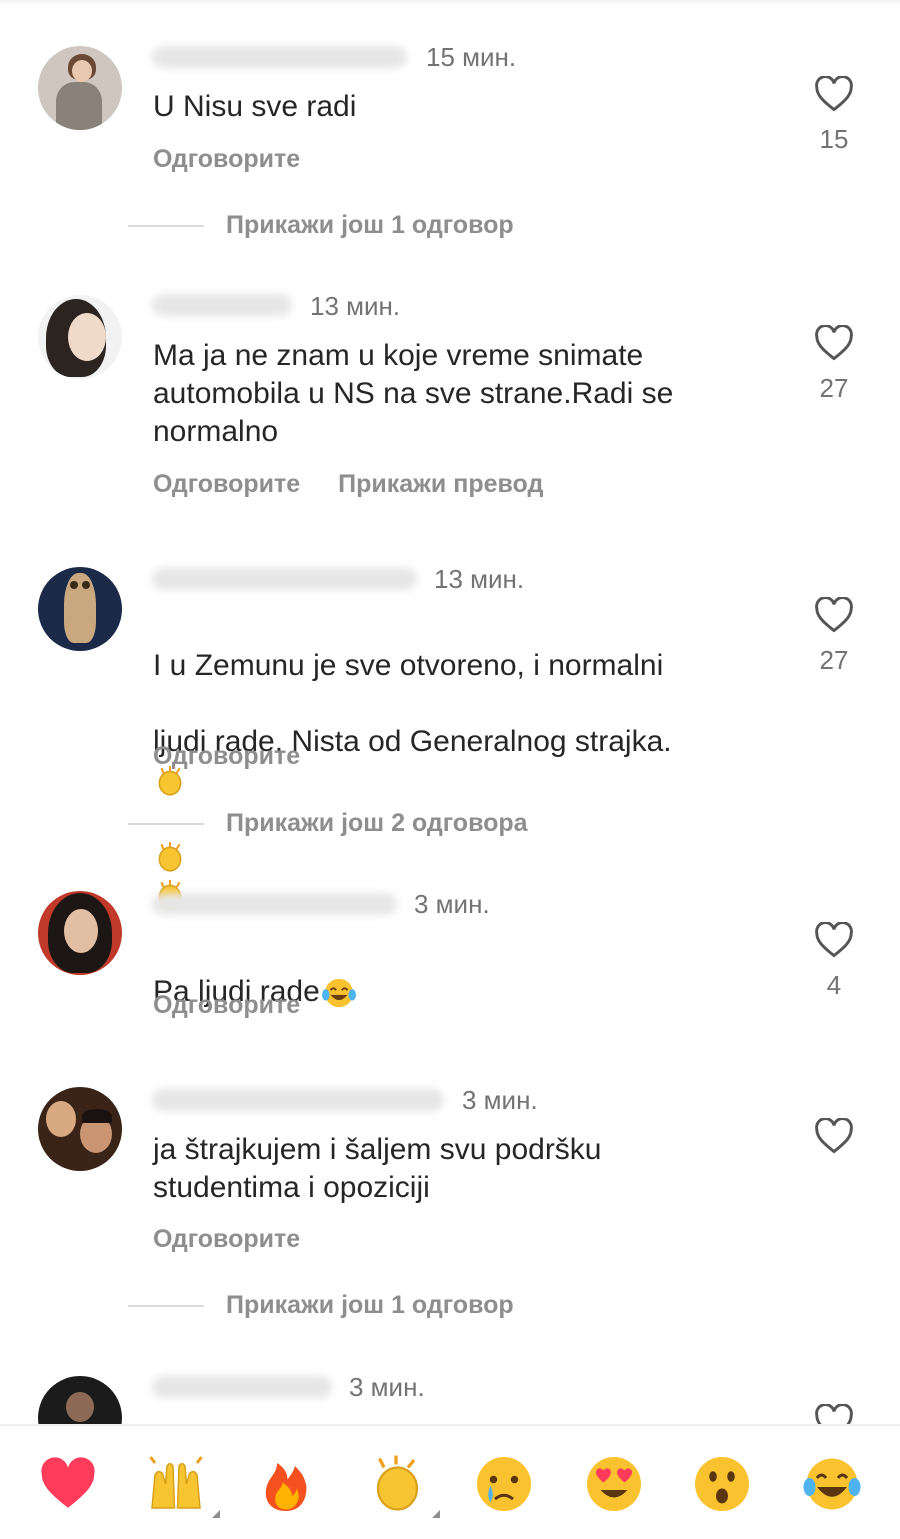  Describe the element at coordinates (450, 3) in the screenshot. I see `top-edge` at that location.